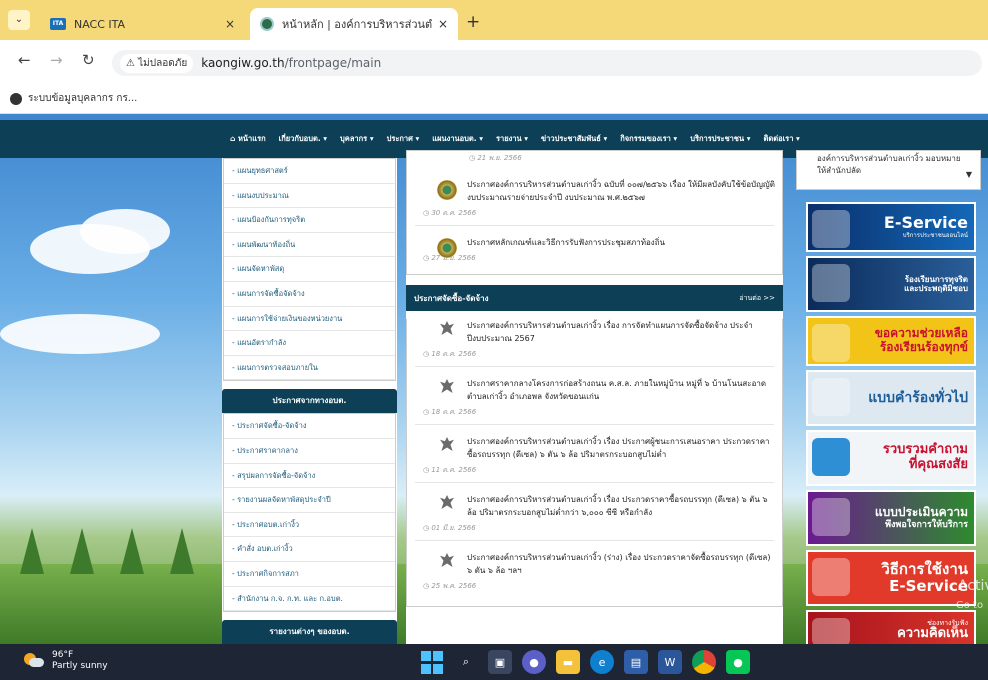 Image resolution: width=988 pixels, height=680 pixels. I want to click on sidebar-link: - คำสั่ง อบต.เก่างิ้ว, so click(309, 549).